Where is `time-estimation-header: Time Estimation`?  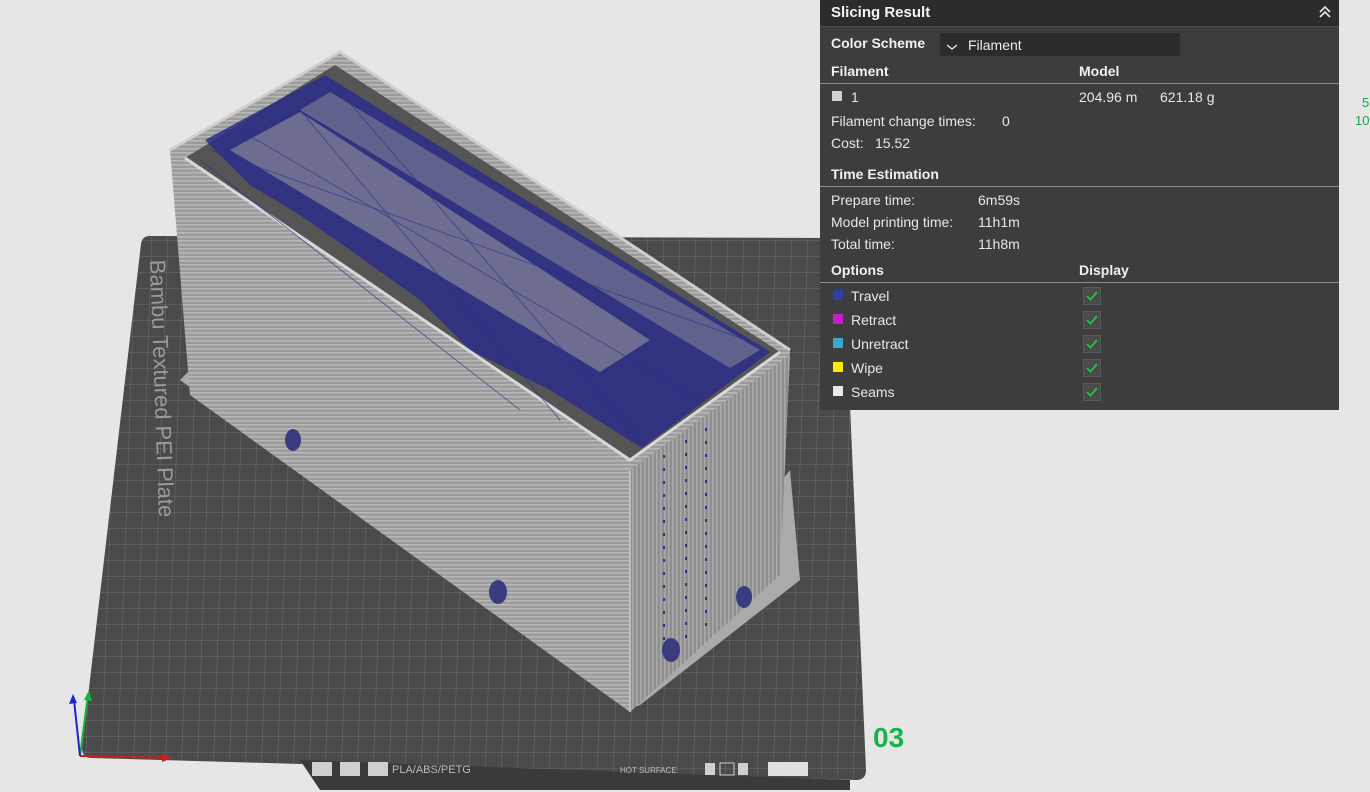 time-estimation-header: Time Estimation is located at coordinates (885, 174).